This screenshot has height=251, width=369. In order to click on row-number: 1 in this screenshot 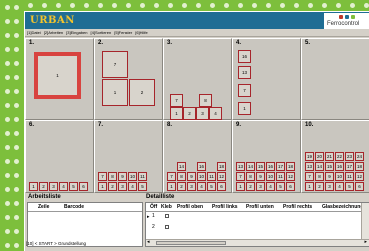, I will do `click(153, 216)`.